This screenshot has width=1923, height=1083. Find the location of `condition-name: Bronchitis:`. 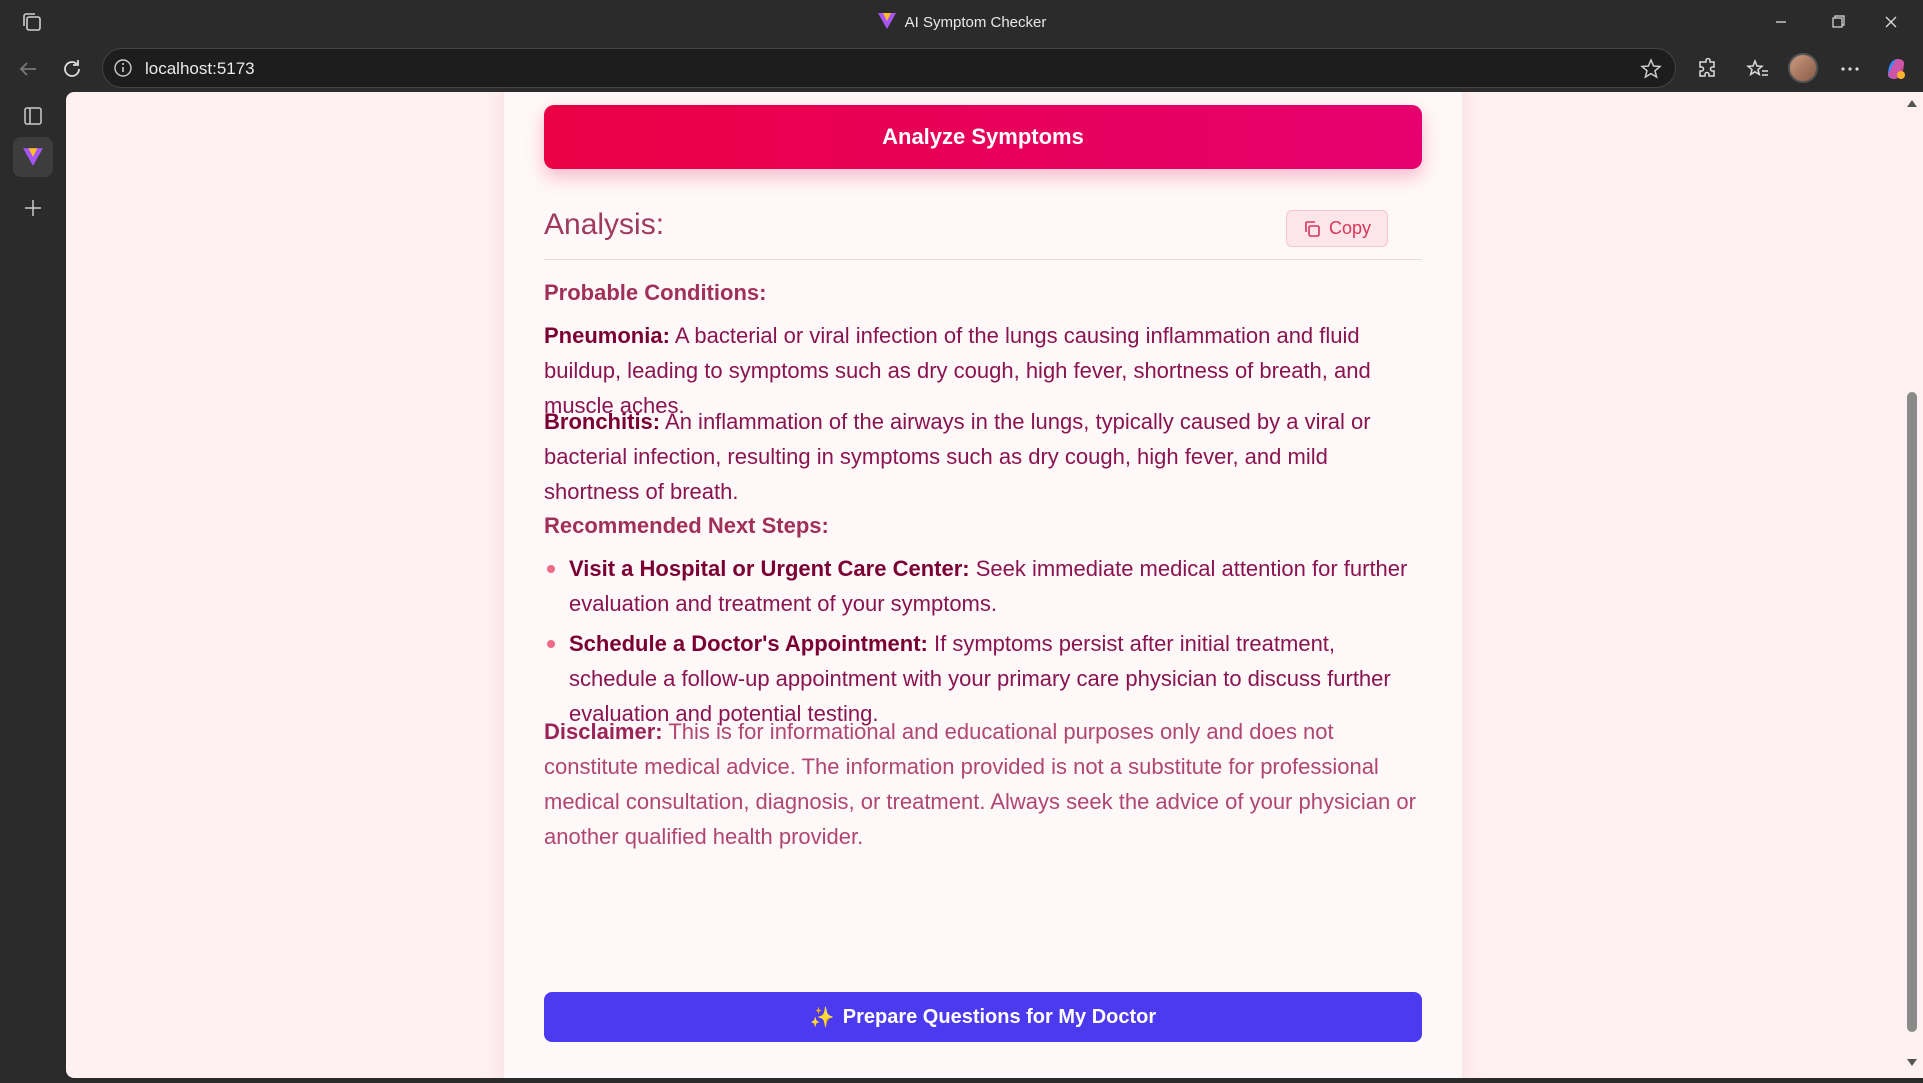

condition-name: Bronchitis: is located at coordinates (602, 421).